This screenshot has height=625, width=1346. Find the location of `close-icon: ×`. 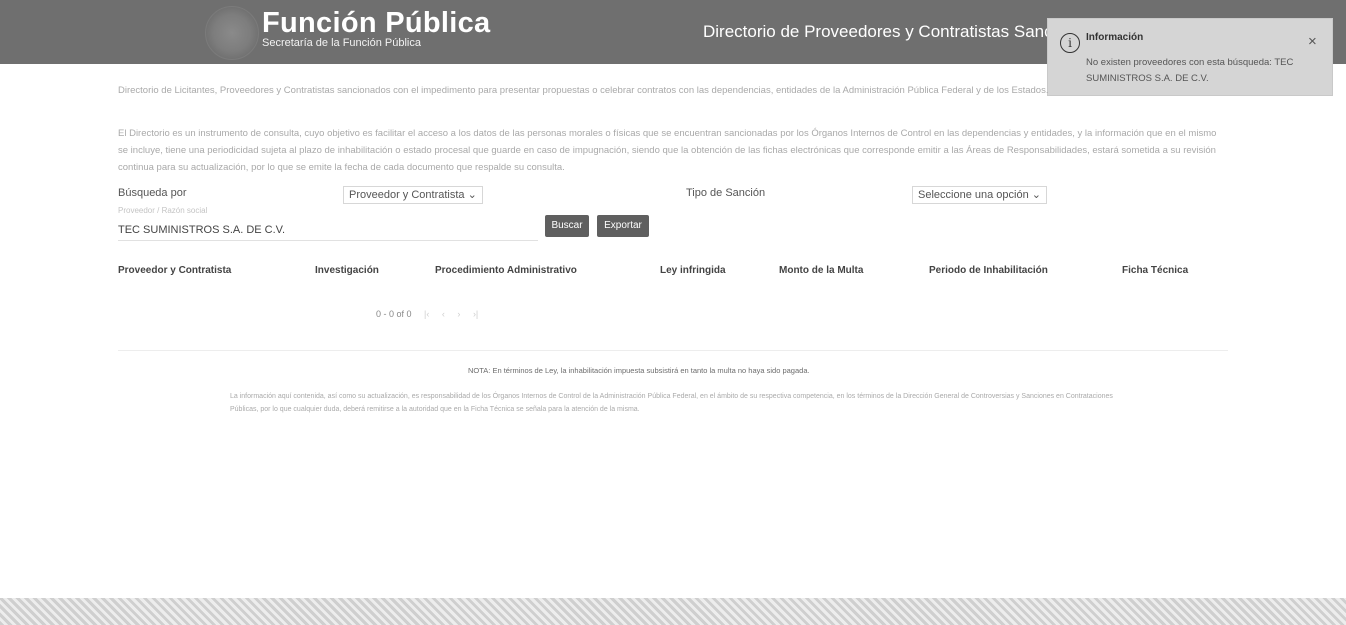

close-icon: × is located at coordinates (1312, 41).